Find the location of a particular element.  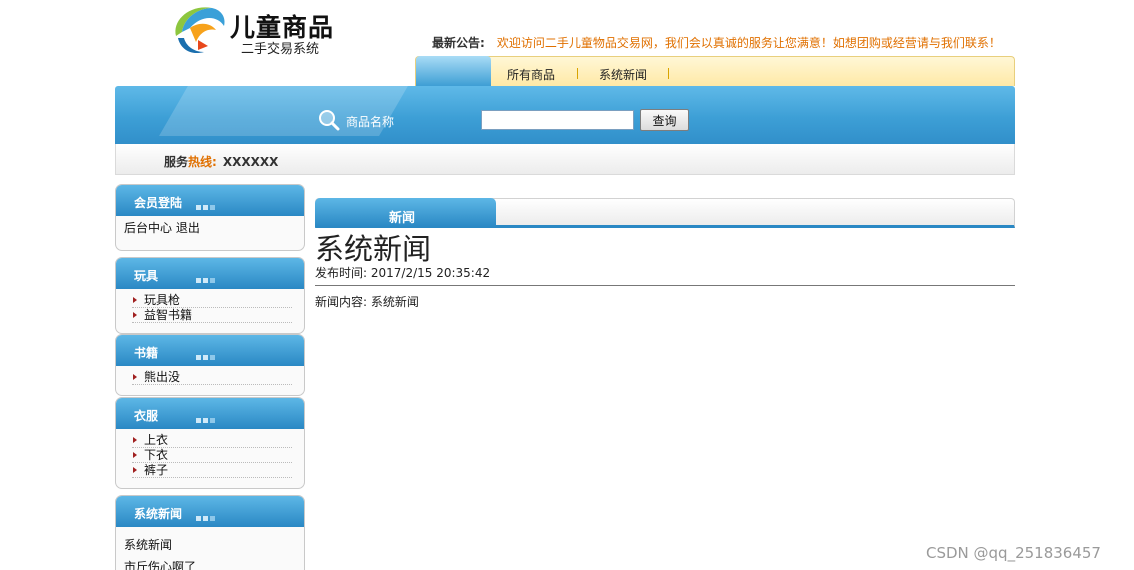

login-links: 后台中心 退出 is located at coordinates (214, 228).